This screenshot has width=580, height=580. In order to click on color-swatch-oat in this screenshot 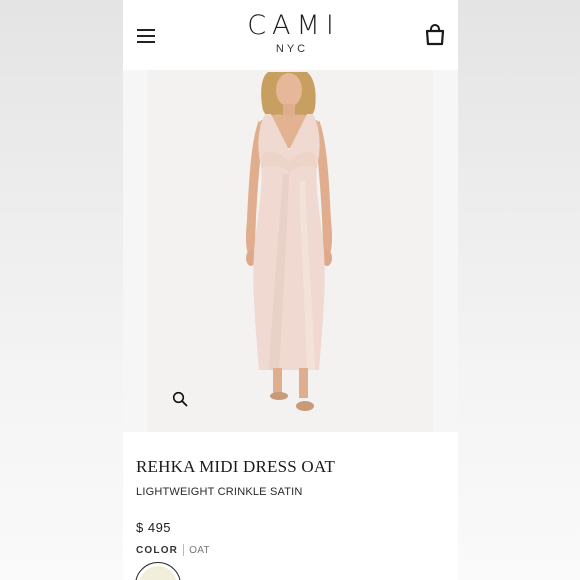, I will do `click(158, 571)`.